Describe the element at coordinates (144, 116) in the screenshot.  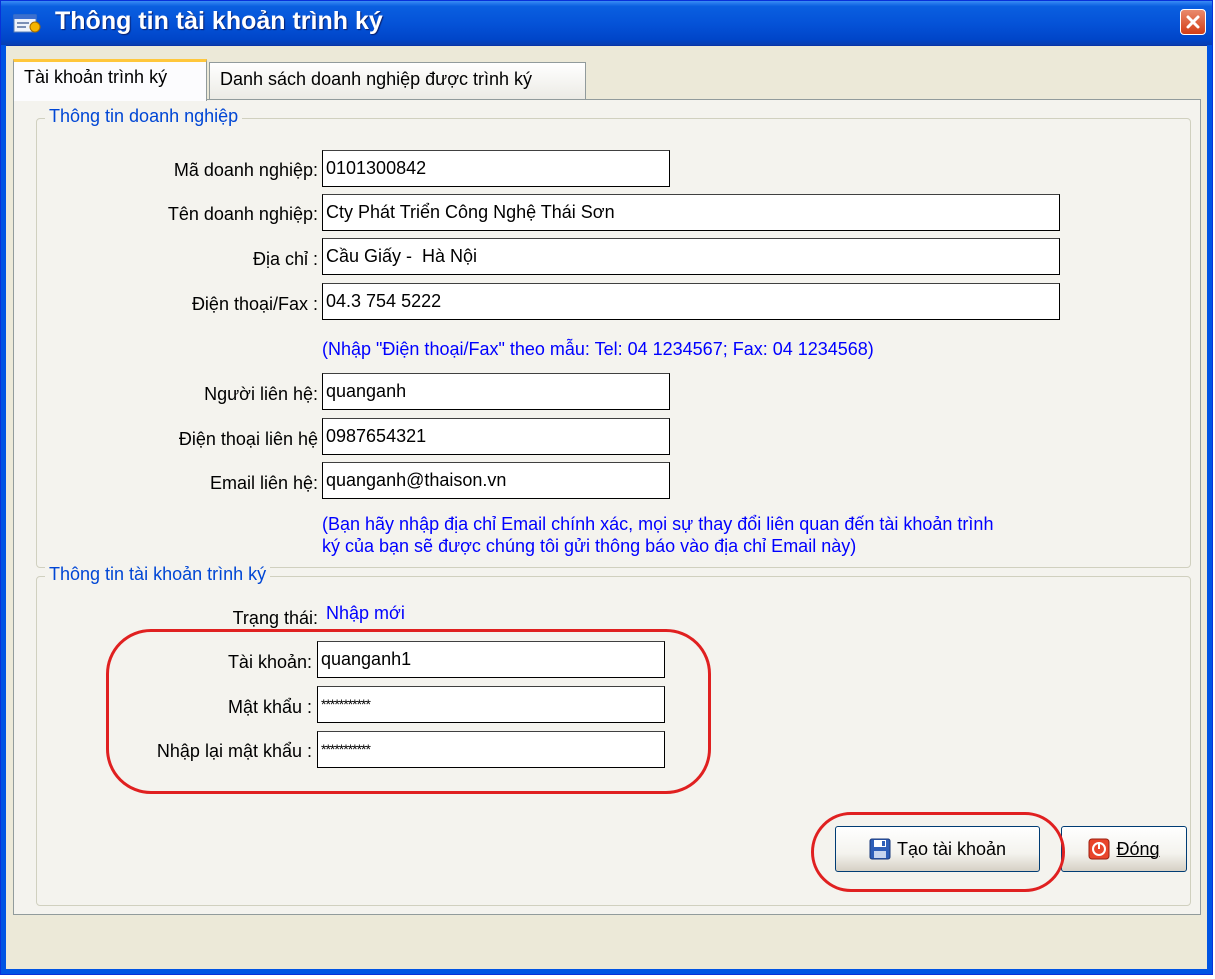
I see `company-info-legend: Thông tin doanh nghiệp` at that location.